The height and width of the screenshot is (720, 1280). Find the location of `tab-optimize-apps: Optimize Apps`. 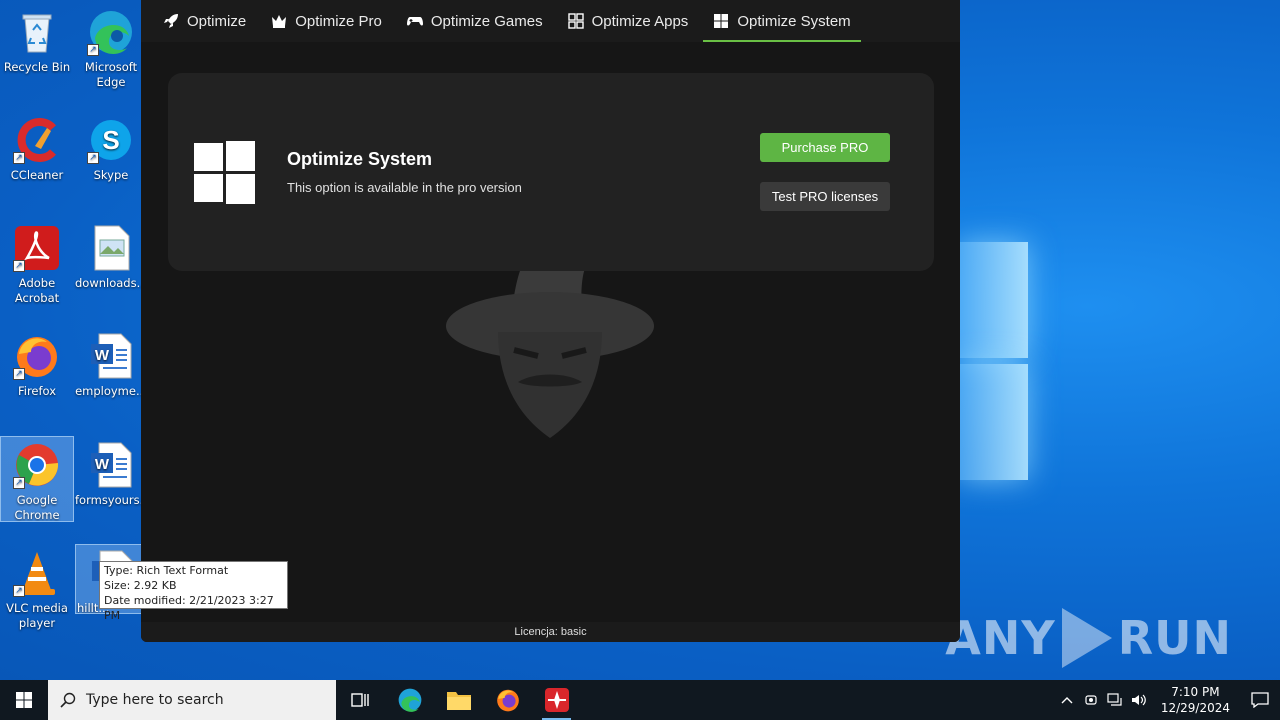

tab-optimize-apps: Optimize Apps is located at coordinates (628, 21).